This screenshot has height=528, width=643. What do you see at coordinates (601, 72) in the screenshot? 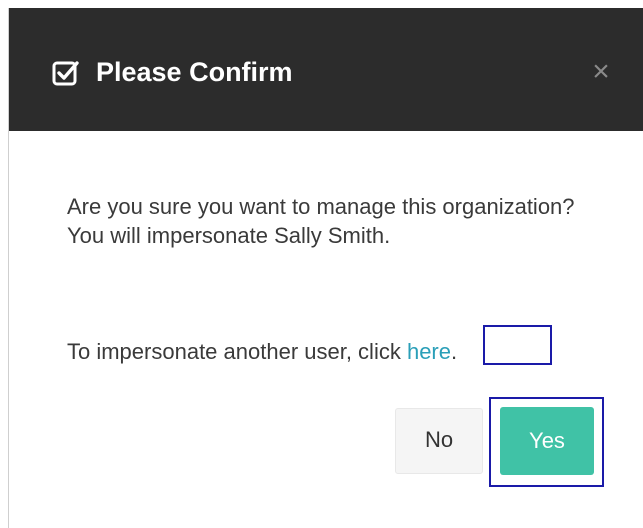
I see `close-icon: ×` at bounding box center [601, 72].